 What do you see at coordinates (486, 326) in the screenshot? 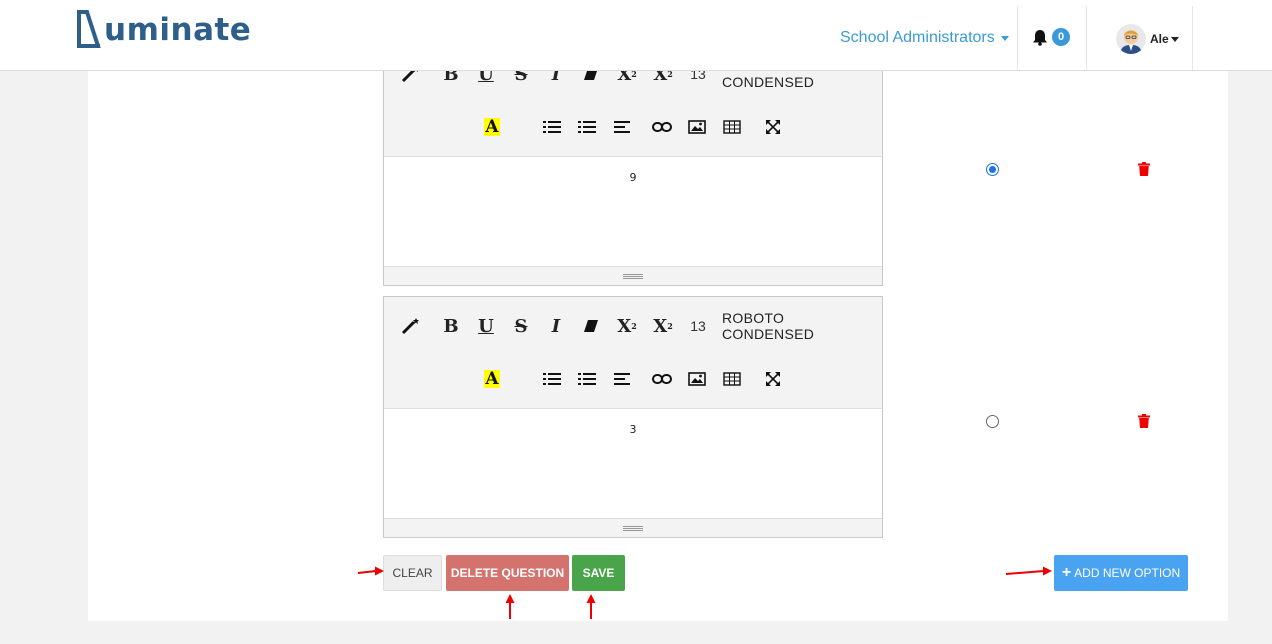
I see `underline-icon: U` at bounding box center [486, 326].